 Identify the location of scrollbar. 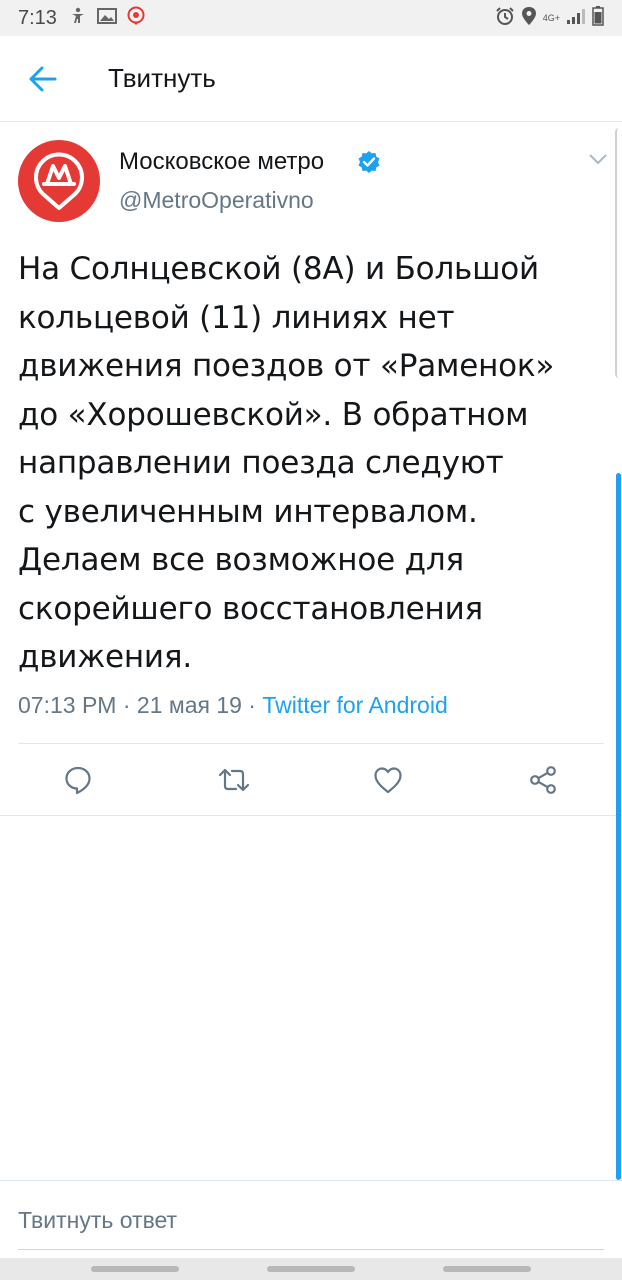
(618, 826).